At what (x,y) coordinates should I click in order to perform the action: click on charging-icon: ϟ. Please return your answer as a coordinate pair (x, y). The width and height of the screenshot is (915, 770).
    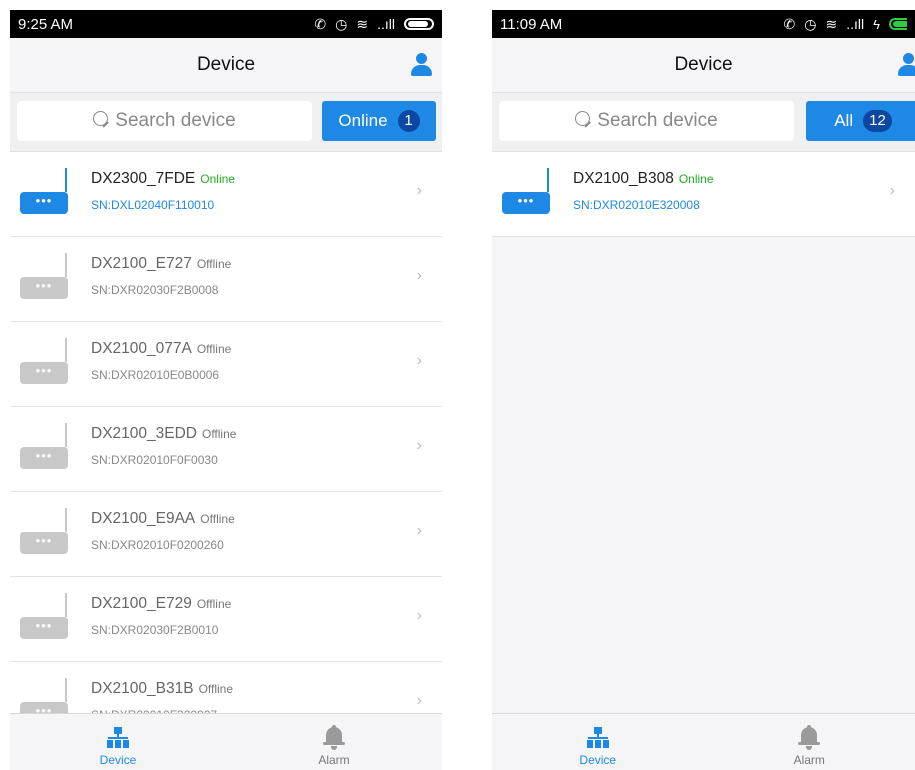
    Looking at the image, I should click on (876, 24).